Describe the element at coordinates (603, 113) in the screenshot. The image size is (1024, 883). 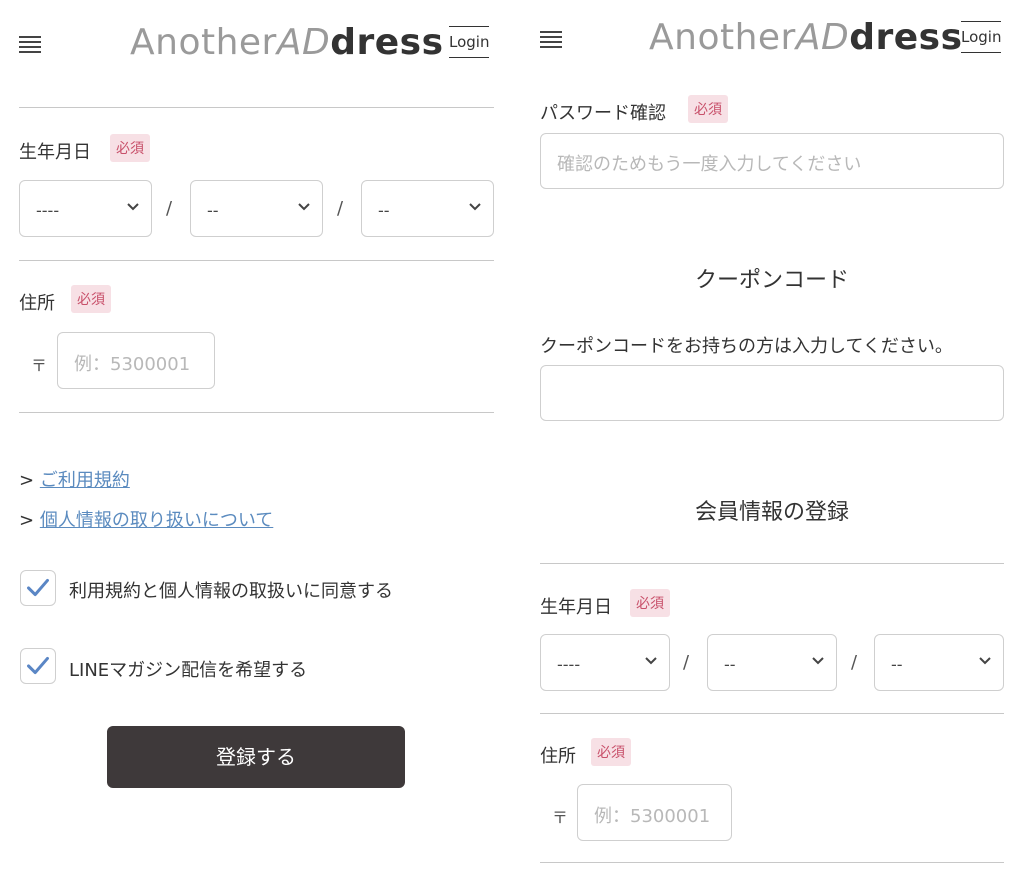
I see `password-confirm-label: パスワード確認` at that location.